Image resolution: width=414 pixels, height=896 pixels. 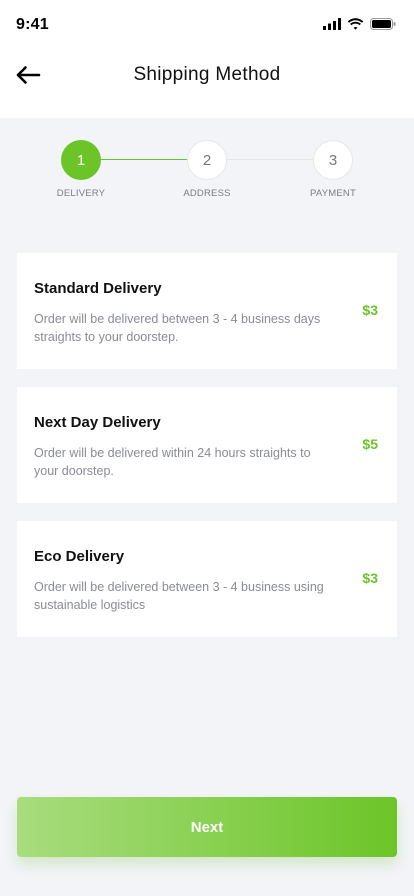 I want to click on next-button: Next, so click(x=207, y=827).